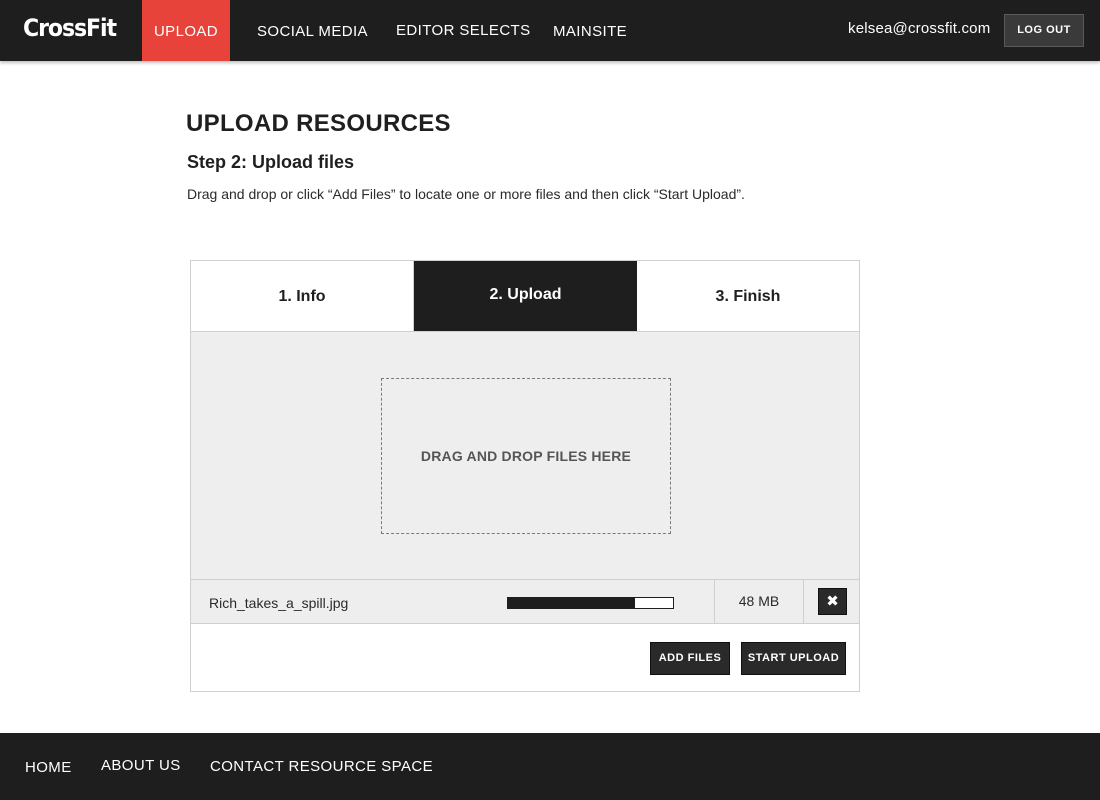  I want to click on upload-actions: ADD FILES START UPLOAD, so click(525, 657).